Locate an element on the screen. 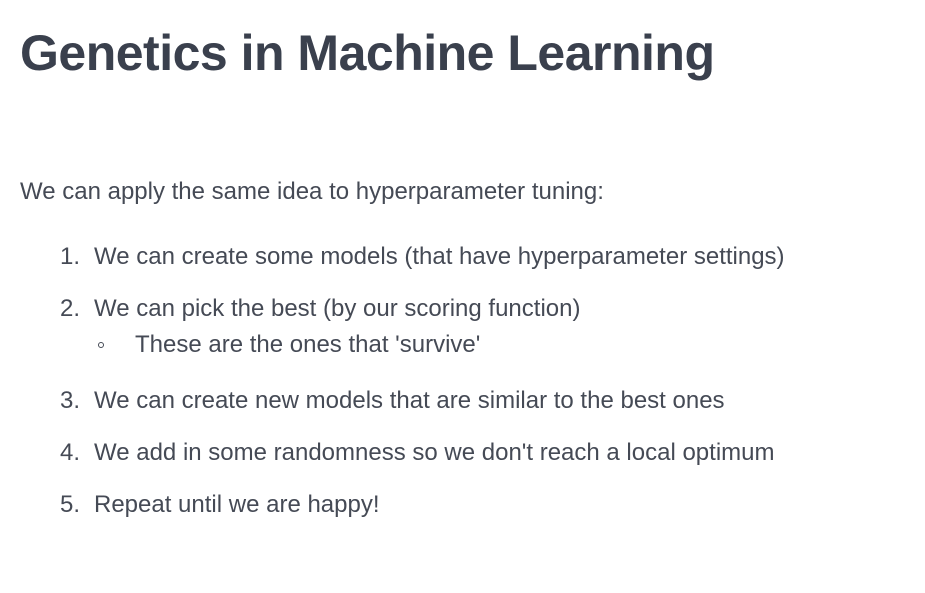 This screenshot has width=925, height=593. step-number: 2. is located at coordinates (70, 308).